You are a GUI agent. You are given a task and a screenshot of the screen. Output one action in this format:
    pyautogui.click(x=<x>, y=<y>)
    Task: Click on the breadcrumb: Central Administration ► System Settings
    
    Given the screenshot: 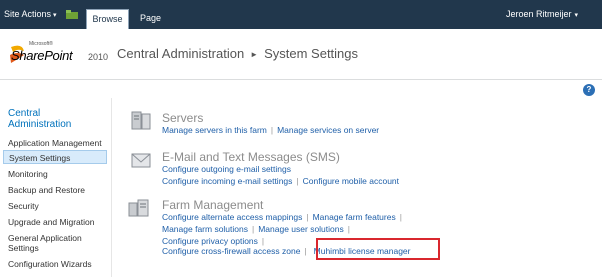 What is the action you would take?
    pyautogui.click(x=237, y=53)
    